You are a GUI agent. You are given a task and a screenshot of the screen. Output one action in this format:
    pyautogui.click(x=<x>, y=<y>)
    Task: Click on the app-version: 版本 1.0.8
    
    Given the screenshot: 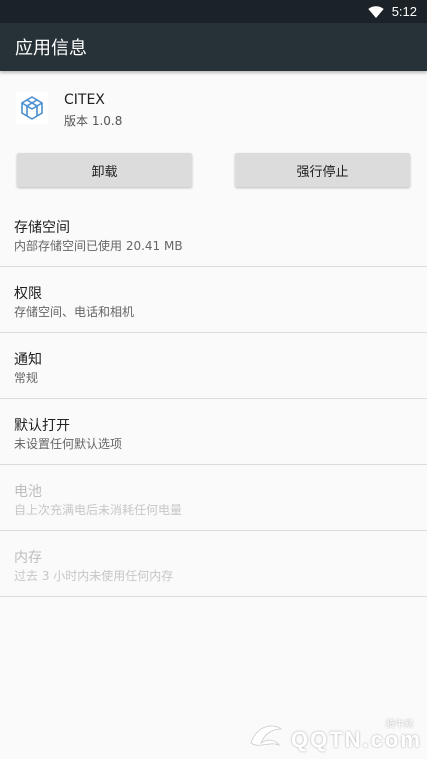 What is the action you would take?
    pyautogui.click(x=93, y=121)
    